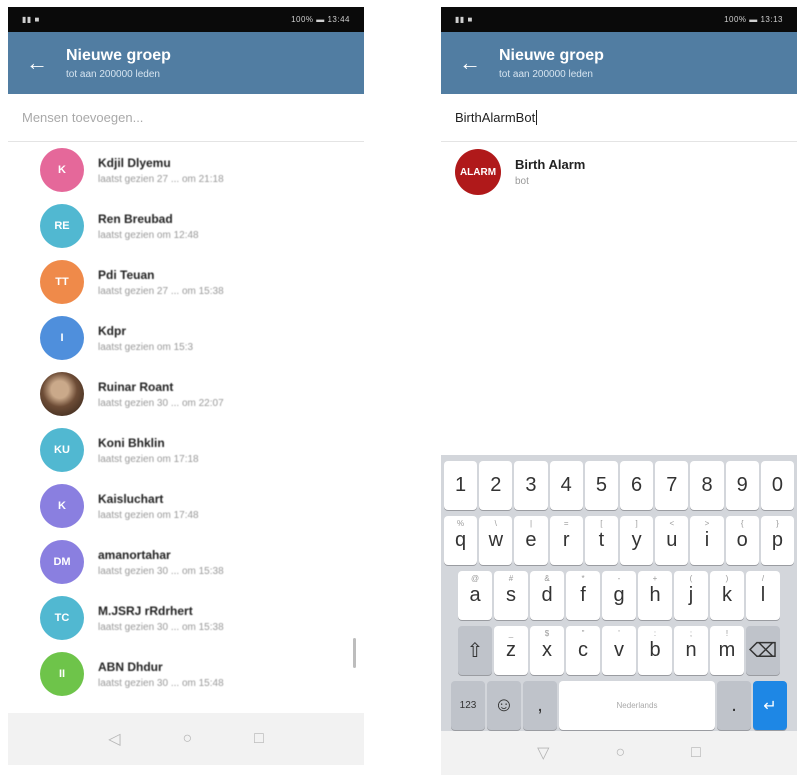 Image resolution: width=798 pixels, height=775 pixels. I want to click on key-g: -g, so click(619, 595).